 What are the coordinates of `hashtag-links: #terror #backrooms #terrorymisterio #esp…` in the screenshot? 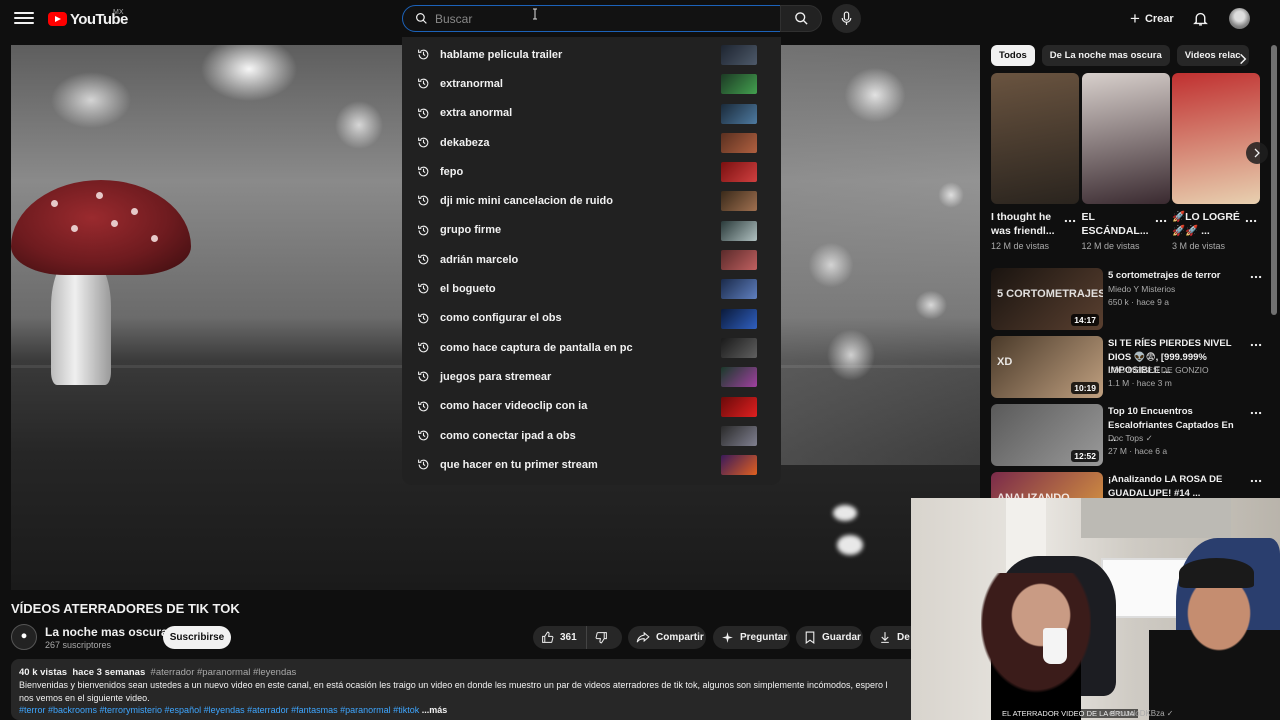 It's located at (219, 710).